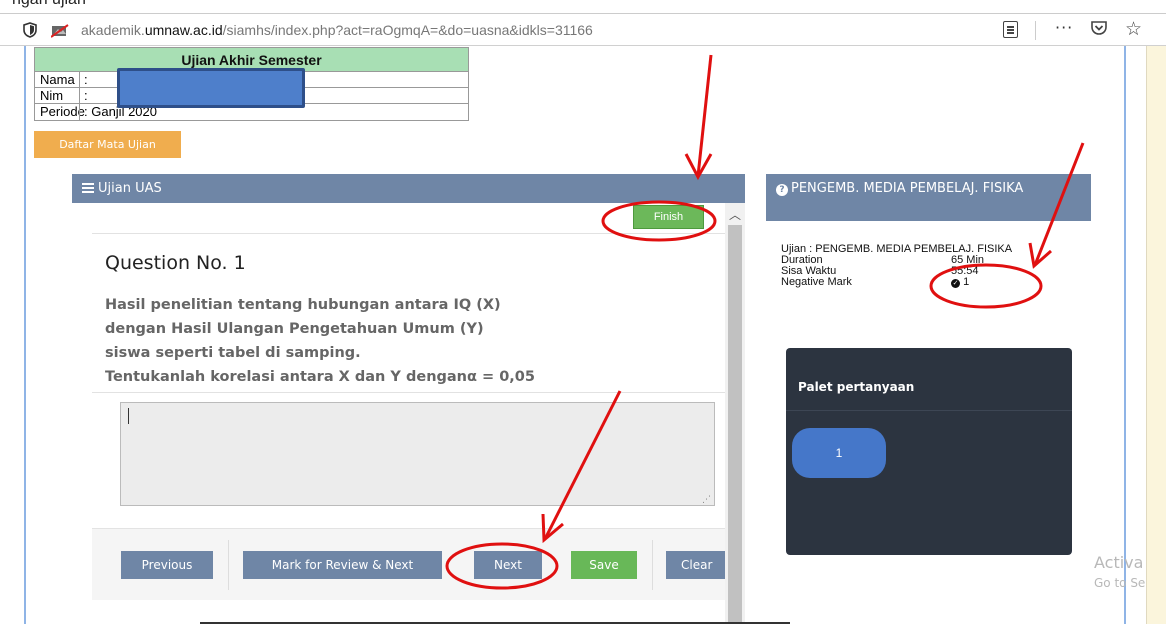 This screenshot has width=1166, height=624. Describe the element at coordinates (30, 30) in the screenshot. I see `shield-icon` at that location.